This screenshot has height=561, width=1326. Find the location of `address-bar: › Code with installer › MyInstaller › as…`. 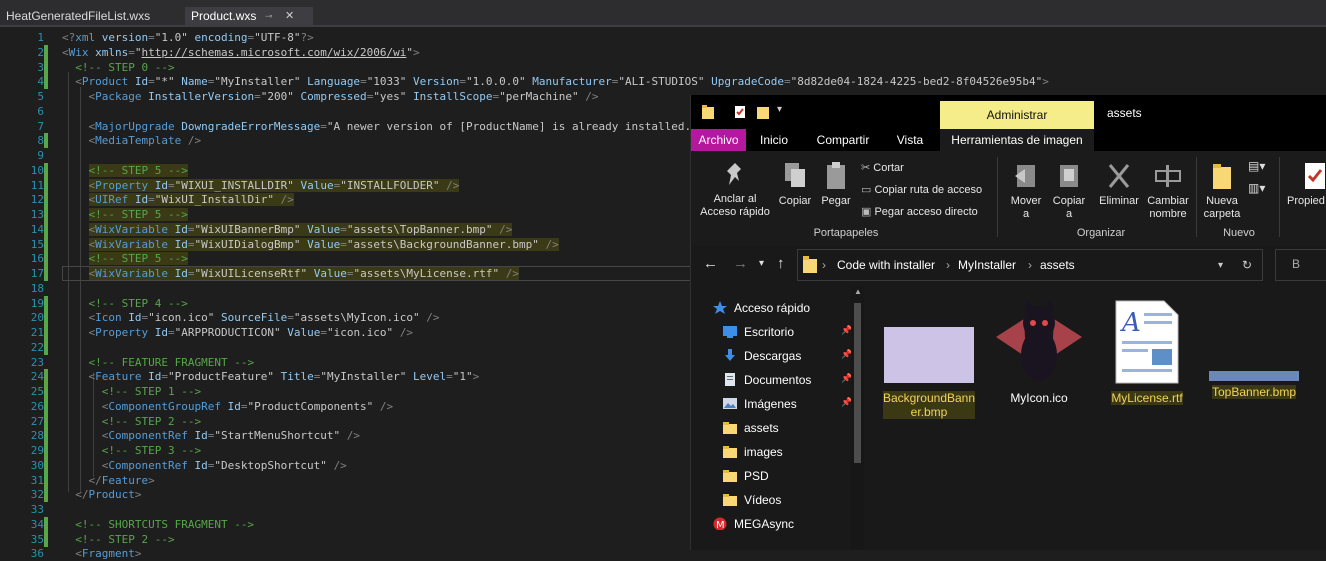

address-bar: › Code with installer › MyInstaller › as… is located at coordinates (1030, 265).